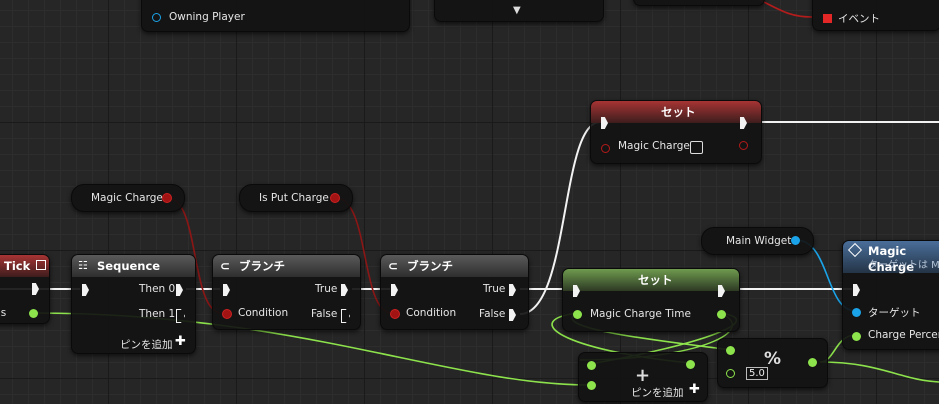  What do you see at coordinates (326, 289) in the screenshot?
I see `branch1-true-label: True` at bounding box center [326, 289].